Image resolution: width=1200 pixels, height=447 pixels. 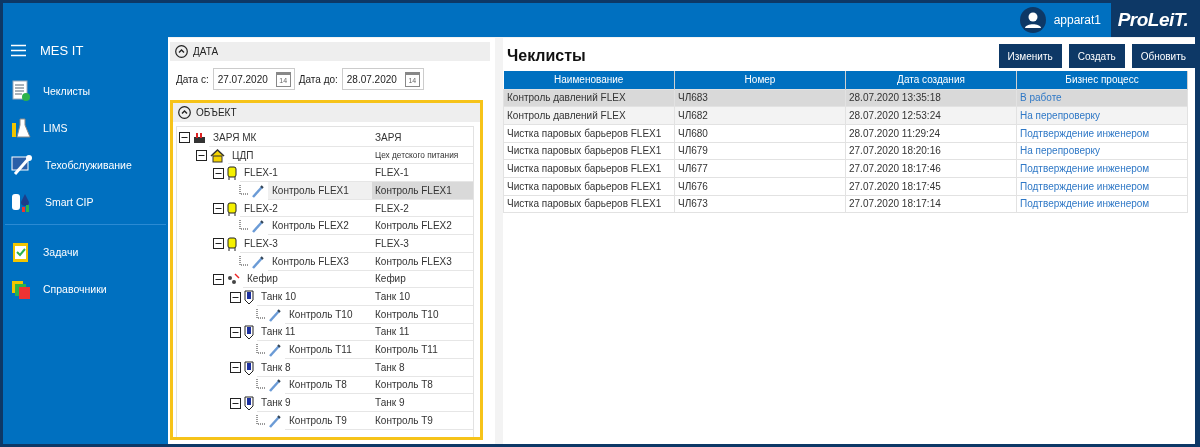 I want to click on table-cell: 28.07.2020 13:35:18, so click(x=931, y=98).